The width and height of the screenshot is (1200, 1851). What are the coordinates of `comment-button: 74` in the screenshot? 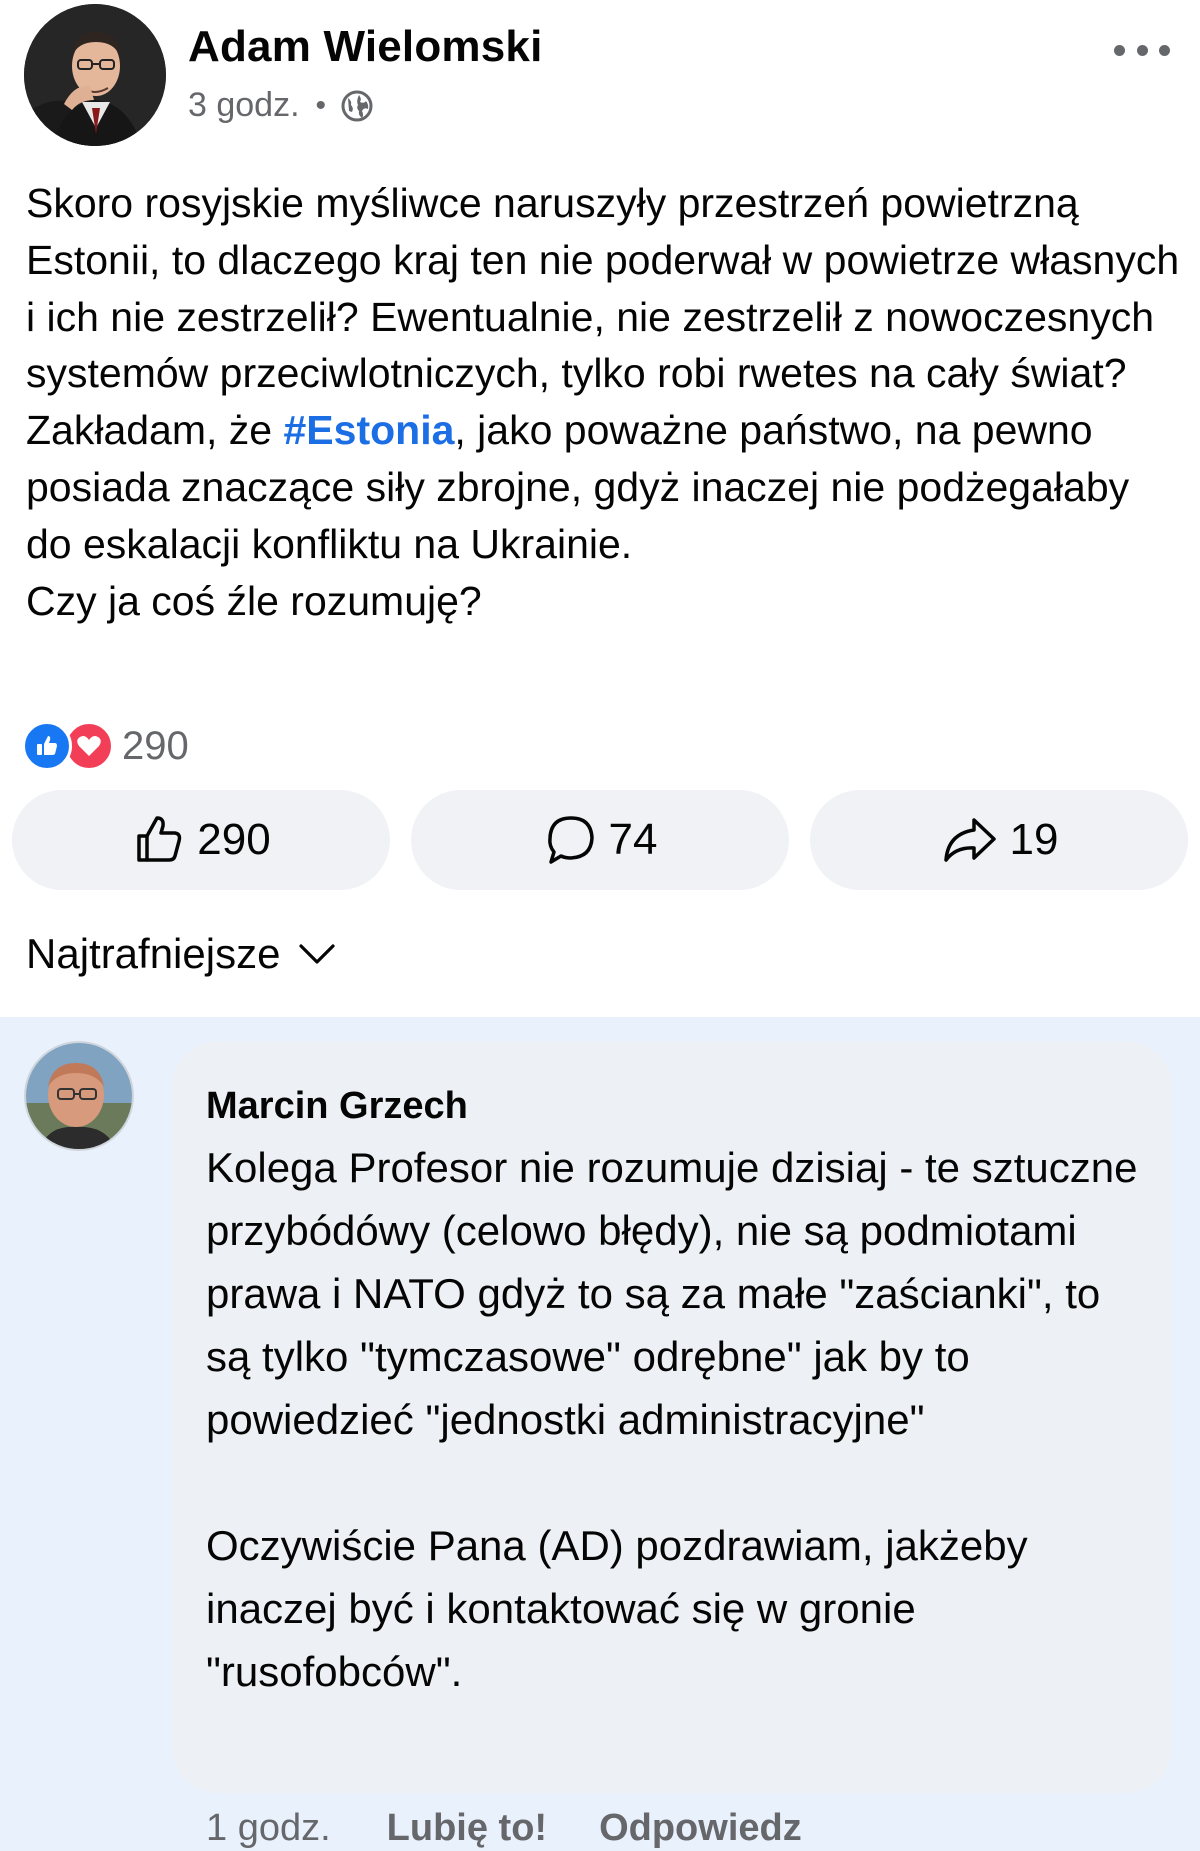 It's located at (600, 840).